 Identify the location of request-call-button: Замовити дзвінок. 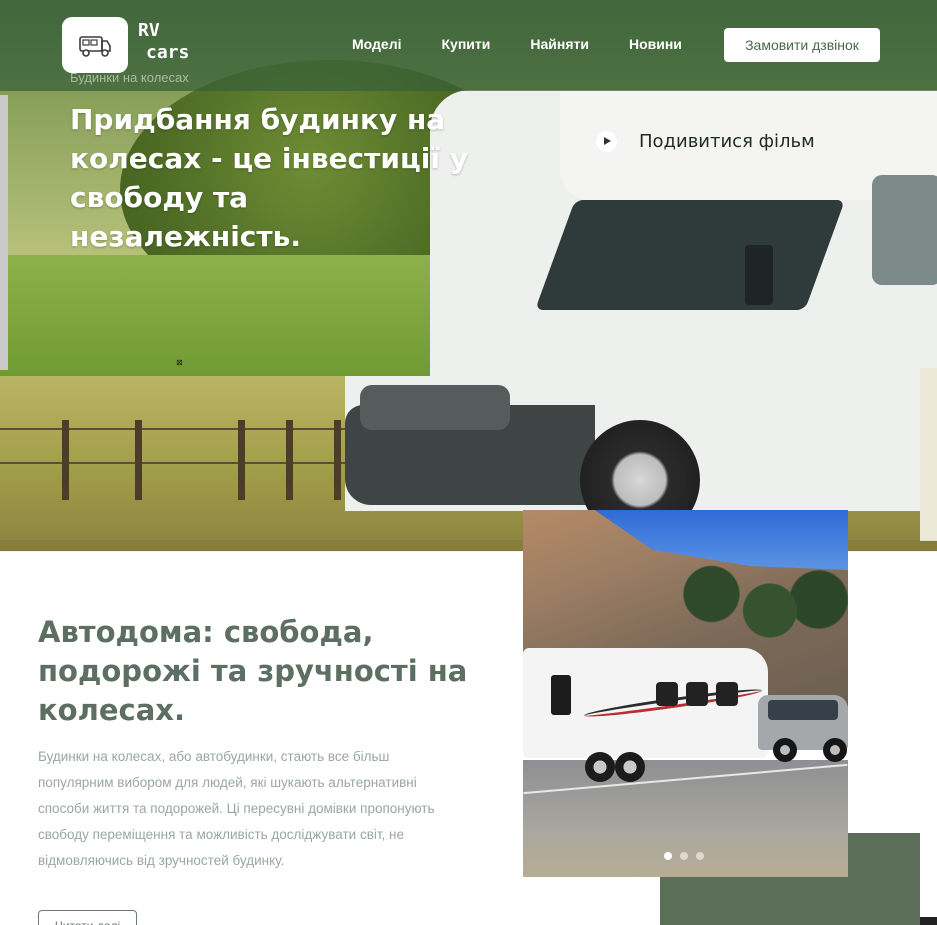
(802, 45).